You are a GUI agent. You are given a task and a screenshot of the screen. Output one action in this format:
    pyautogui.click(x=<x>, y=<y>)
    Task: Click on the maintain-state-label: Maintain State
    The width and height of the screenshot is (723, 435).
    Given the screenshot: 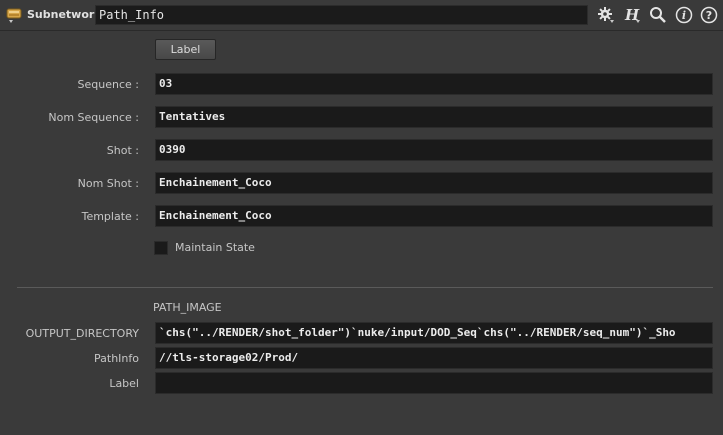 What is the action you would take?
    pyautogui.click(x=215, y=247)
    